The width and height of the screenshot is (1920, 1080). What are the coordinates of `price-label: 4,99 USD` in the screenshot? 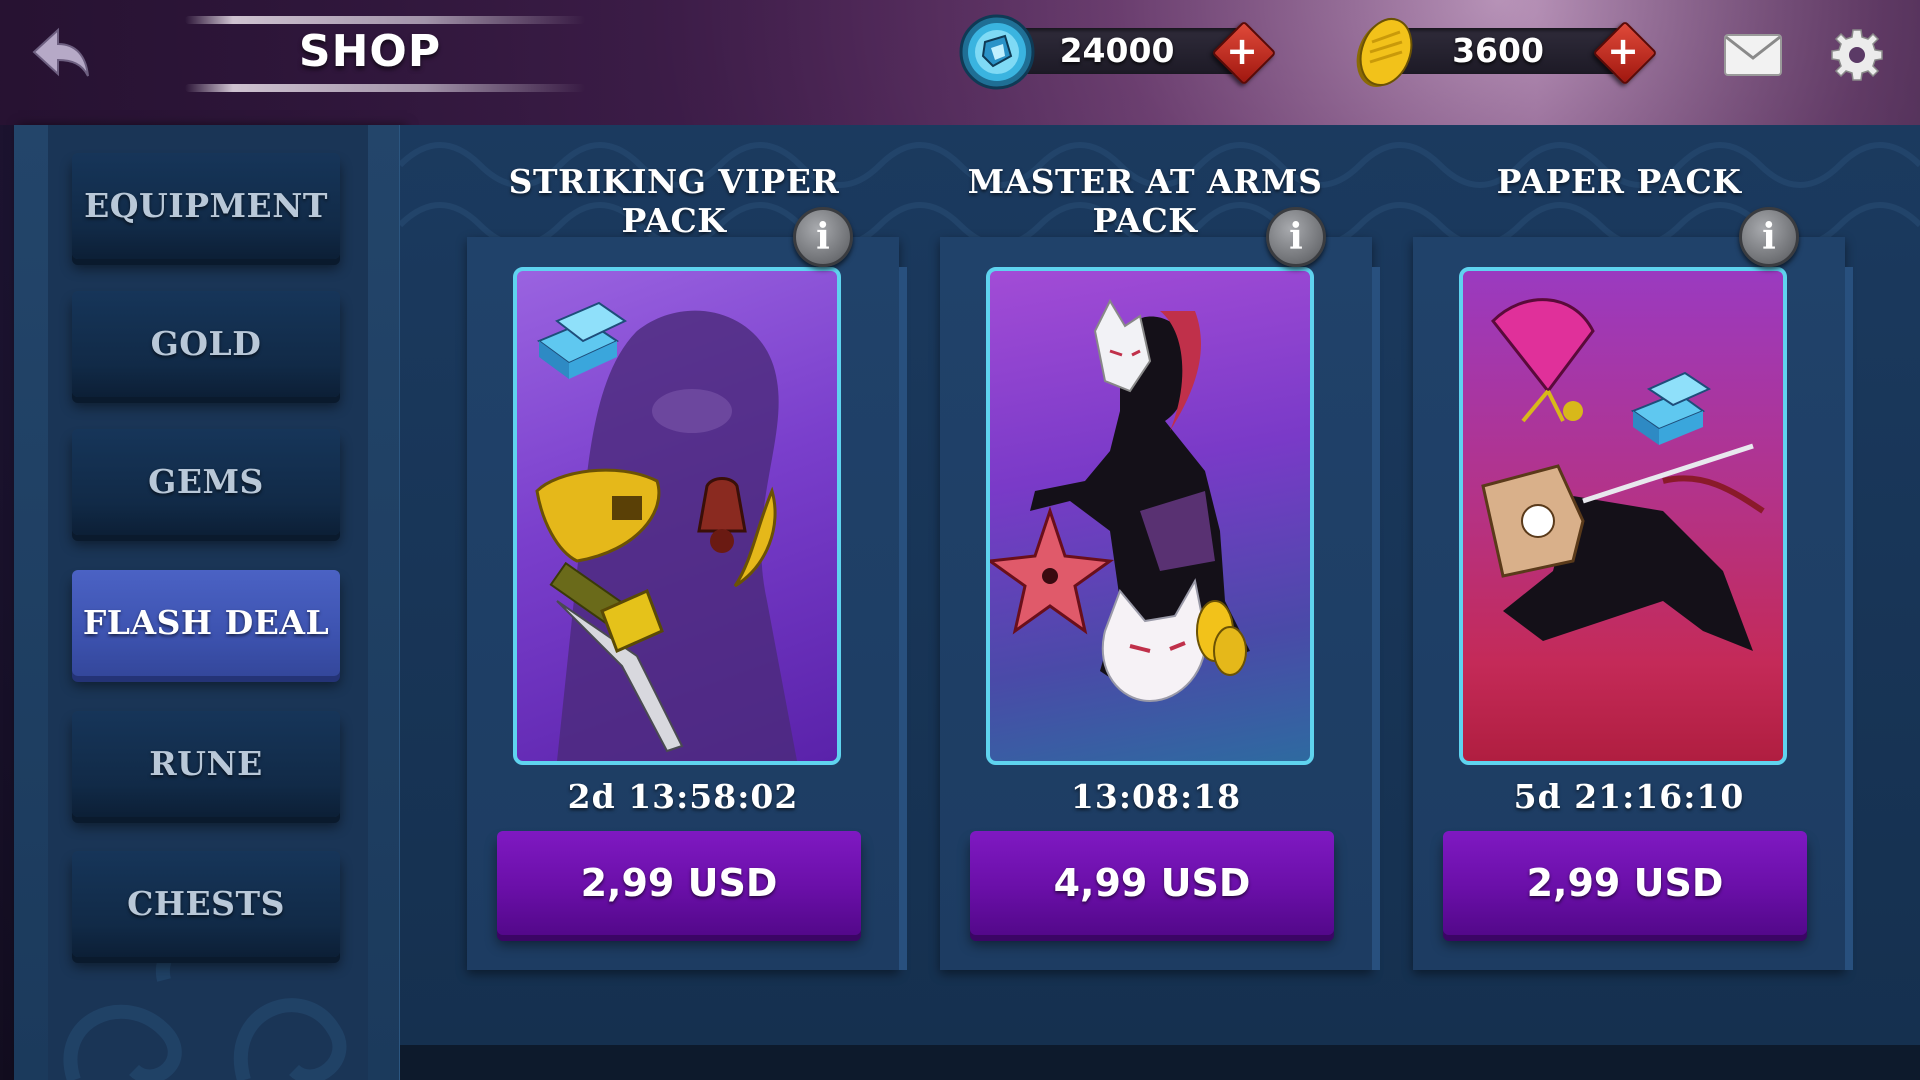 It's located at (1152, 883).